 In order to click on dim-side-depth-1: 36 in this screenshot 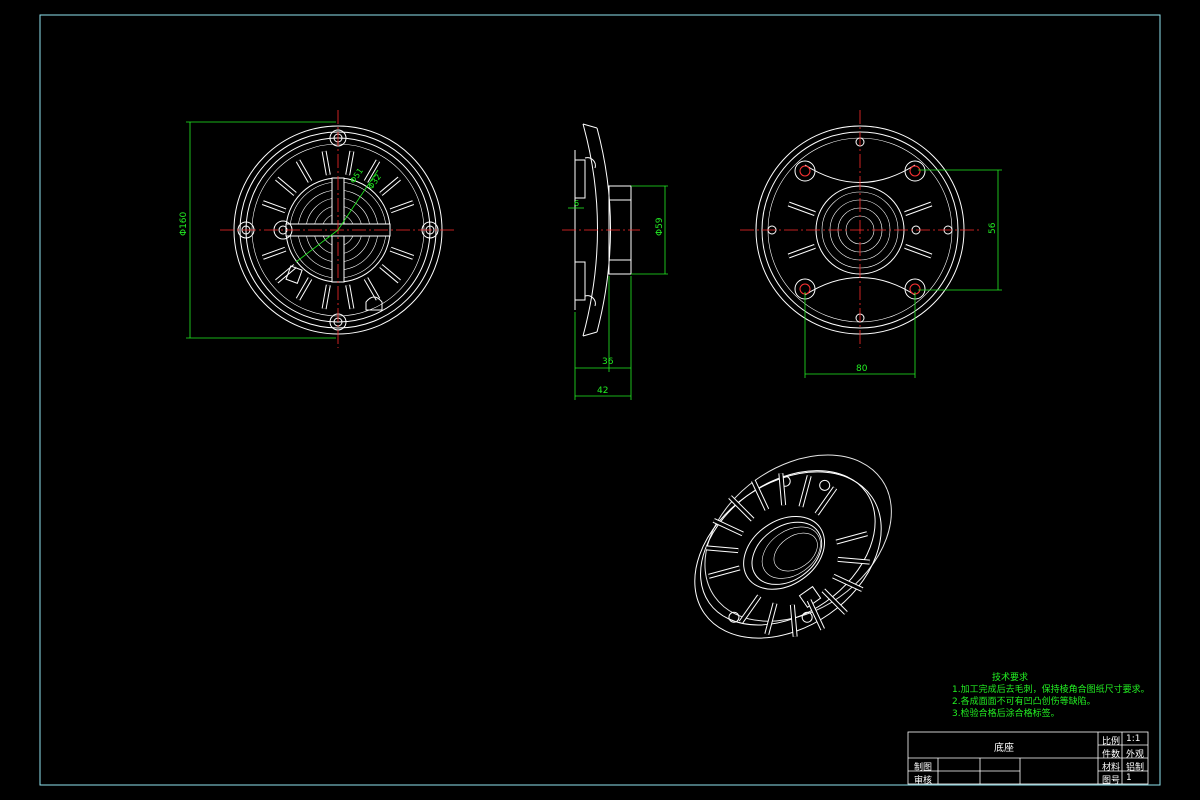, I will do `click(608, 362)`.